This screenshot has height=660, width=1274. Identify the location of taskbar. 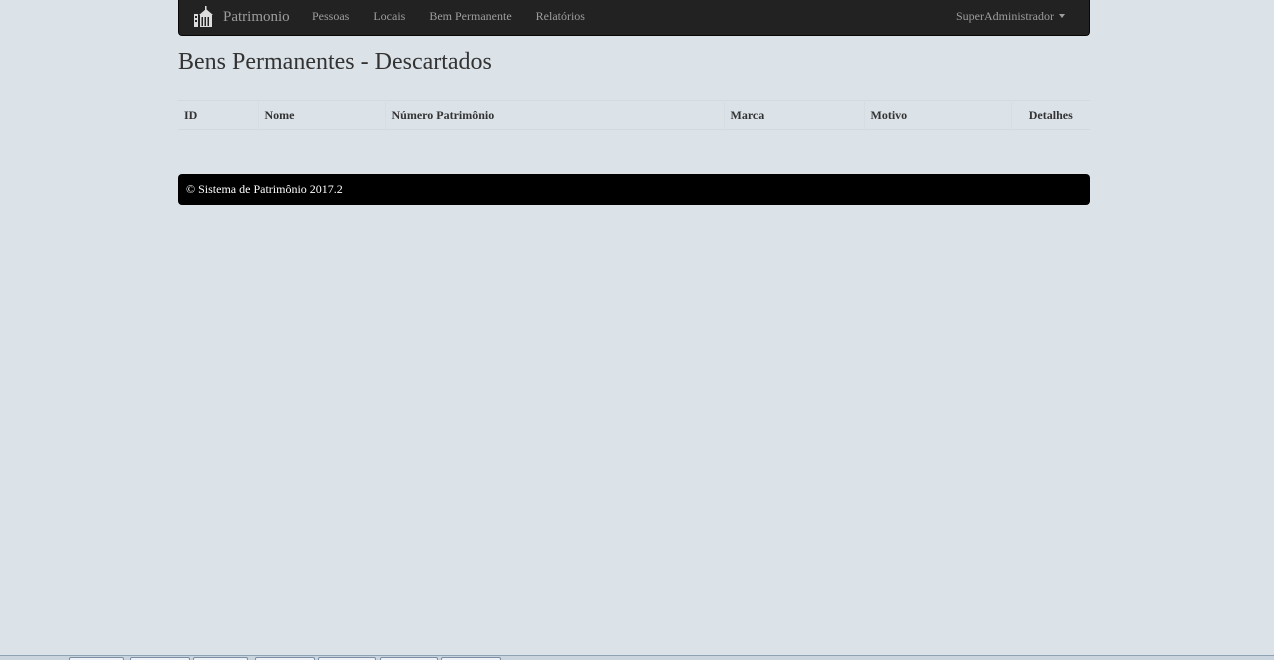
(637, 657).